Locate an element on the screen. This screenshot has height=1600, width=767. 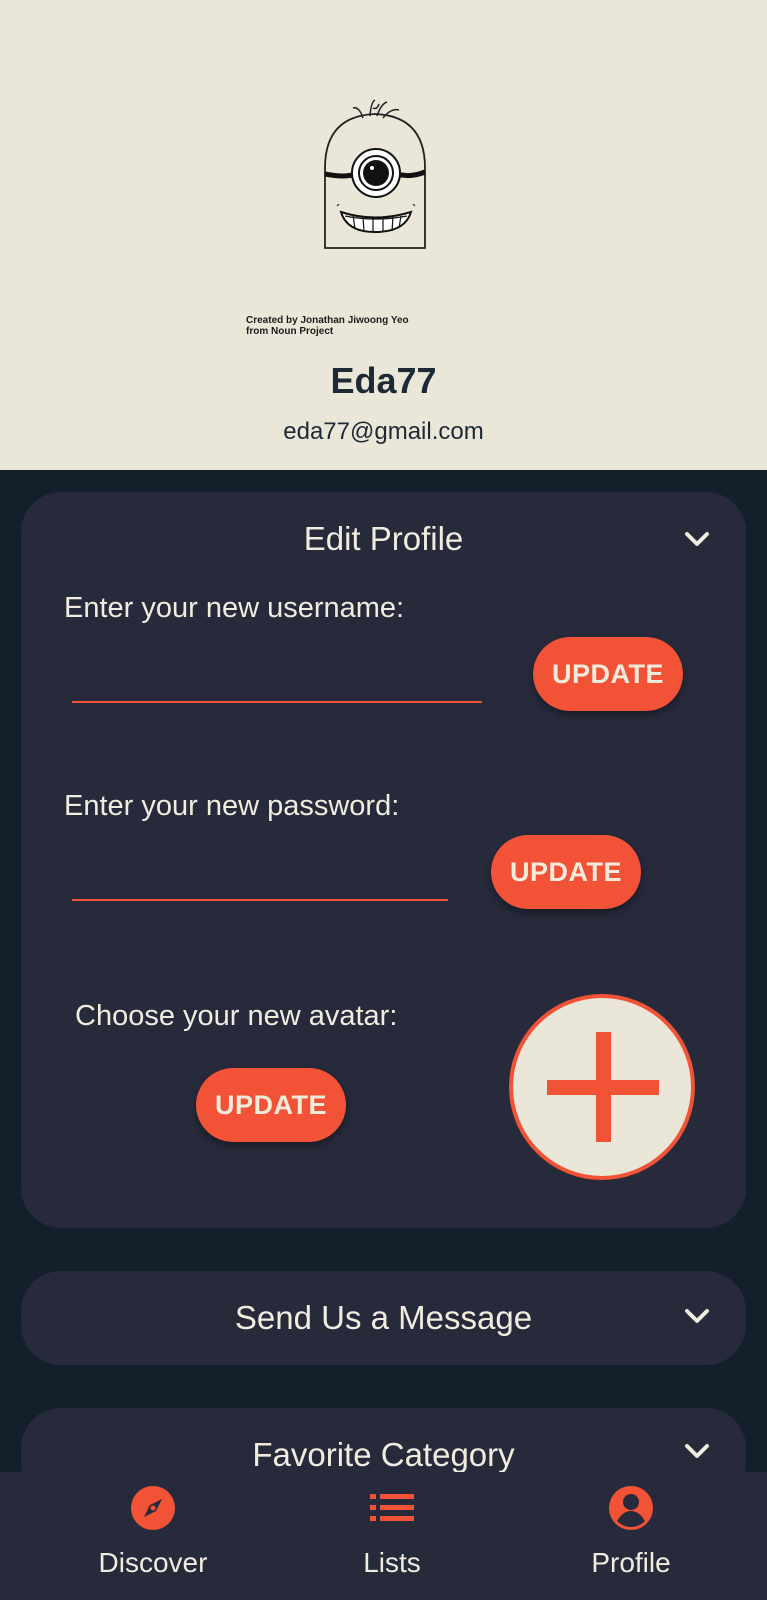
bottom-navigation: Discover Lists Profile is located at coordinates (383, 1536).